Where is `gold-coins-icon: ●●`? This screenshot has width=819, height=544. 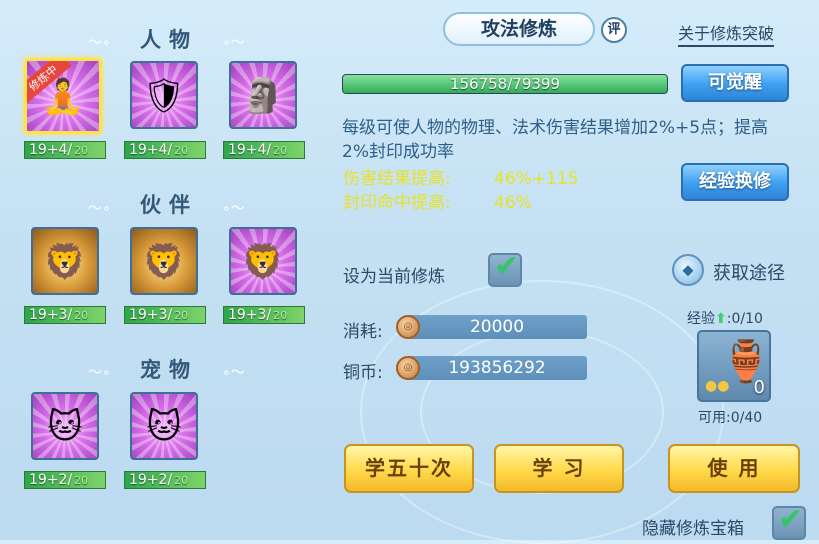 gold-coins-icon: ●● is located at coordinates (717, 386).